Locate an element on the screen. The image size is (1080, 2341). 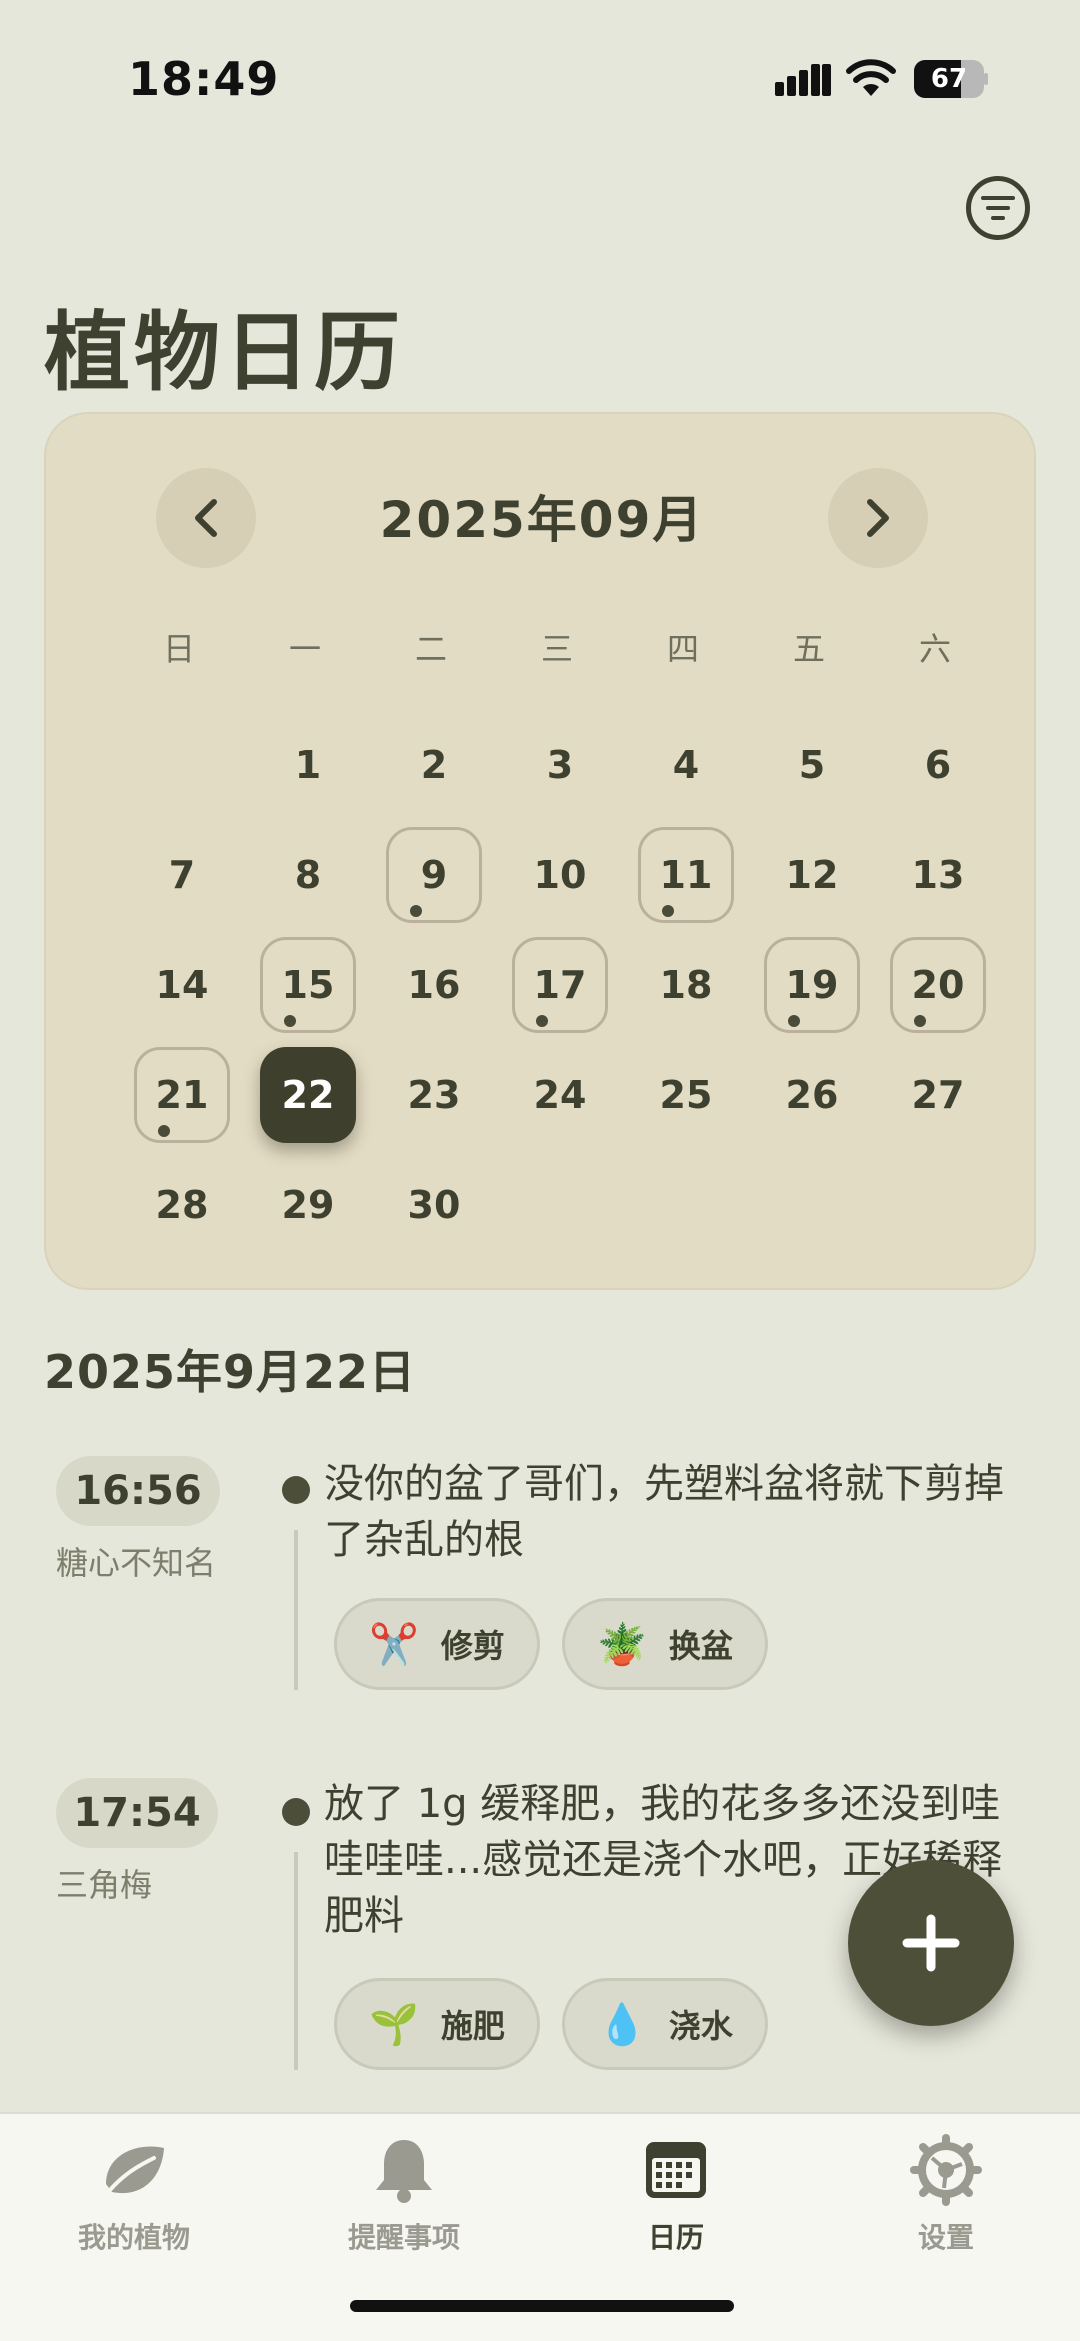
nav-label: 我的植物 is located at coordinates (133, 2237).